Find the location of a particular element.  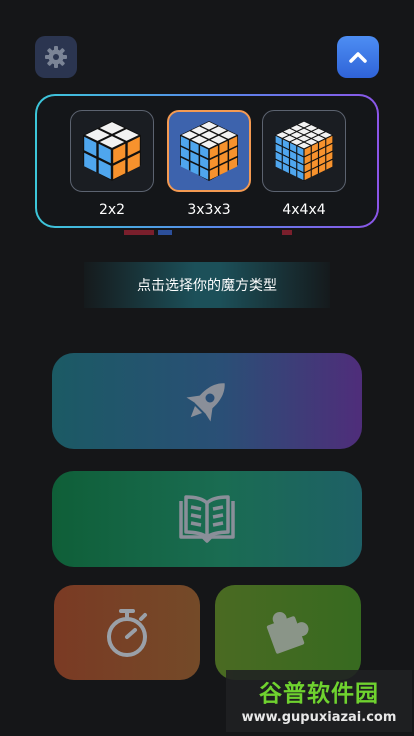

puzzle-button is located at coordinates (288, 632).